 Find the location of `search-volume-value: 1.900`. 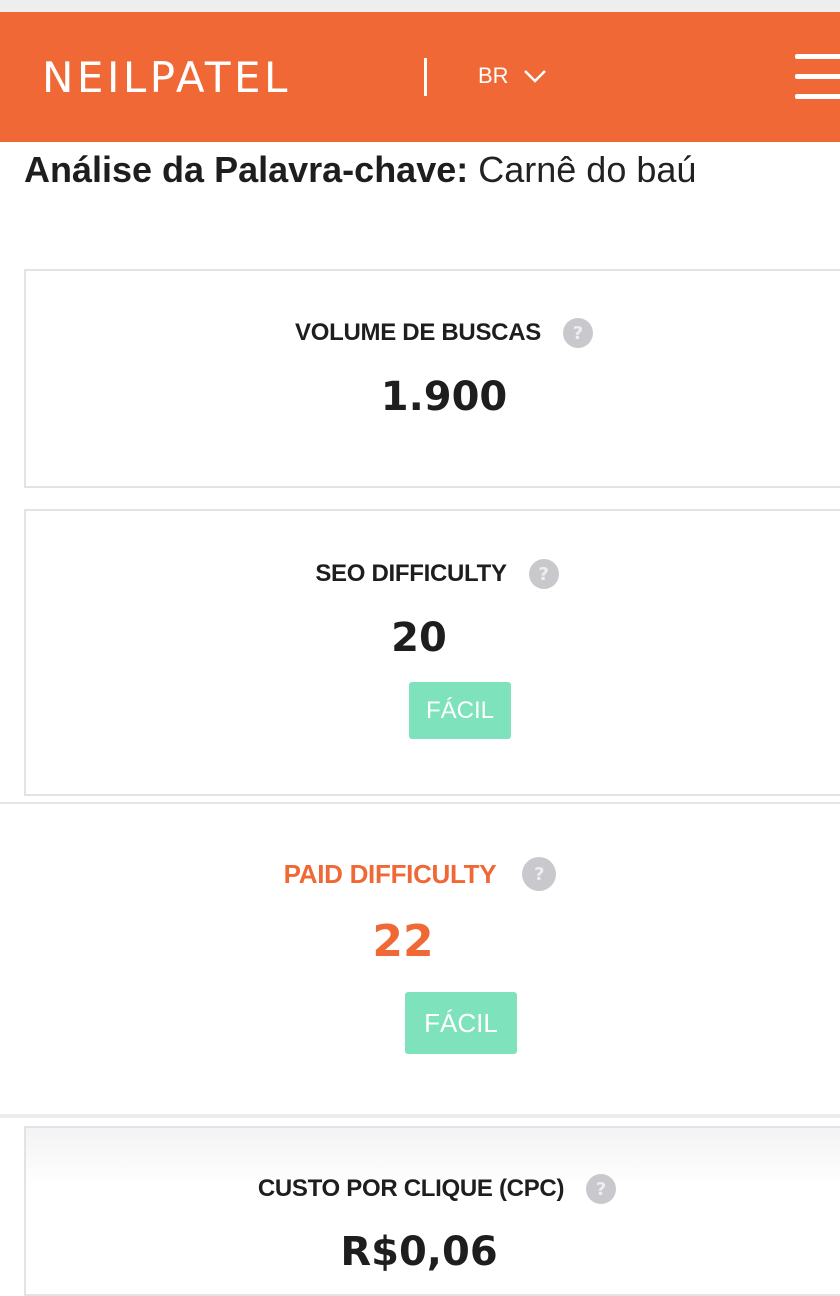

search-volume-value: 1.900 is located at coordinates (444, 397).